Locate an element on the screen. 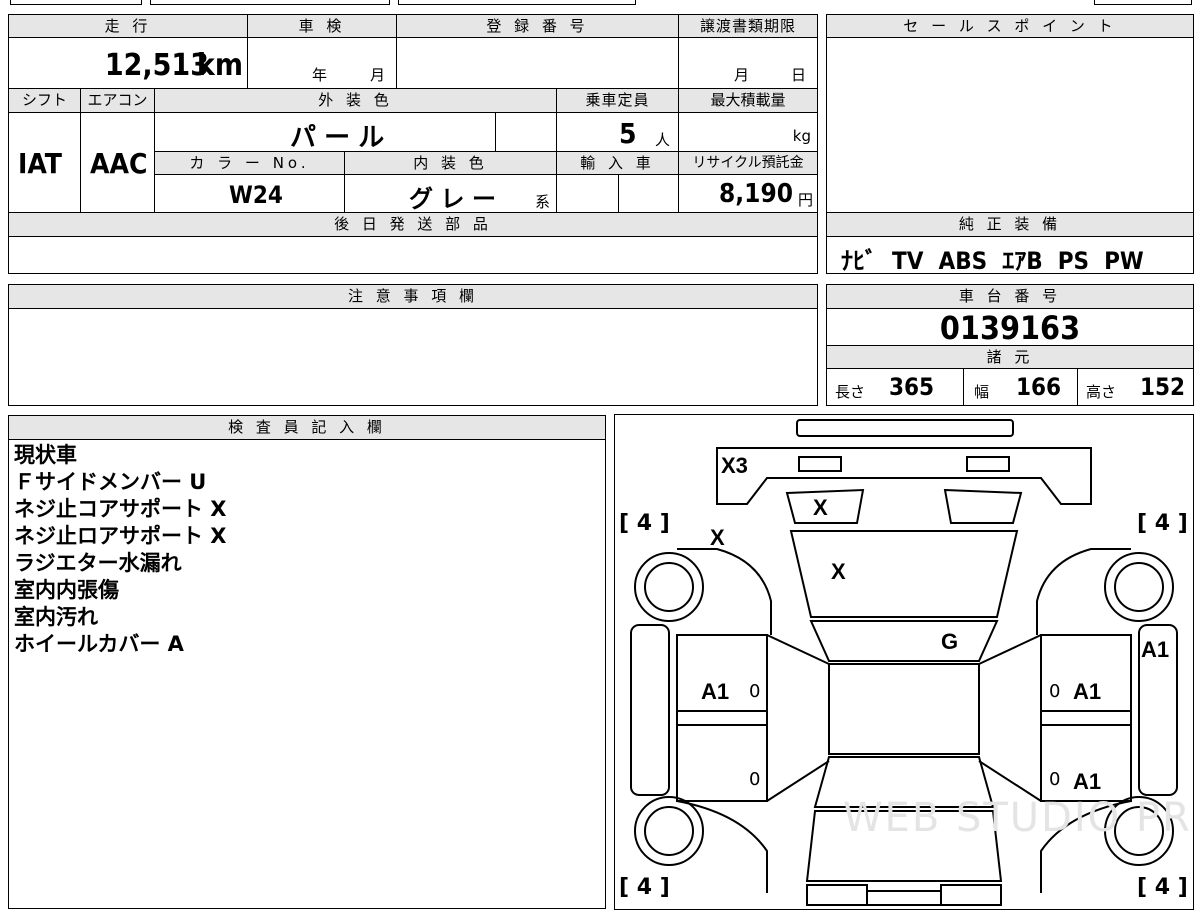  capacity-cell: 5 人 is located at coordinates (617, 132).